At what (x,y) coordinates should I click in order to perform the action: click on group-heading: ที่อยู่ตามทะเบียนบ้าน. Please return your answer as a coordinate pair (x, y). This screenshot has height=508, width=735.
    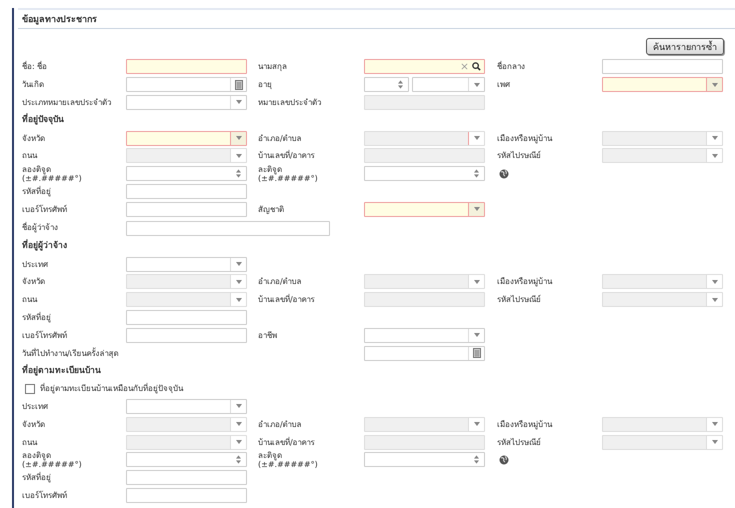
    Looking at the image, I should click on (62, 370).